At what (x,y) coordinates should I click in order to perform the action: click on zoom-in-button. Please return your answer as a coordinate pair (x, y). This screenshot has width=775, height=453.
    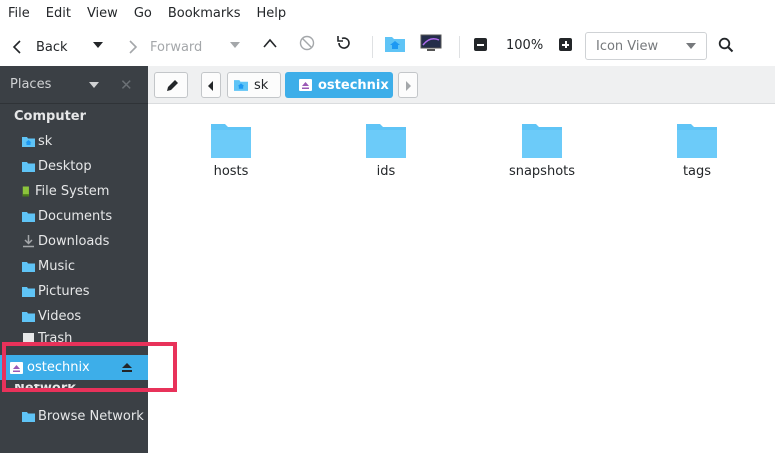
    Looking at the image, I should click on (565, 44).